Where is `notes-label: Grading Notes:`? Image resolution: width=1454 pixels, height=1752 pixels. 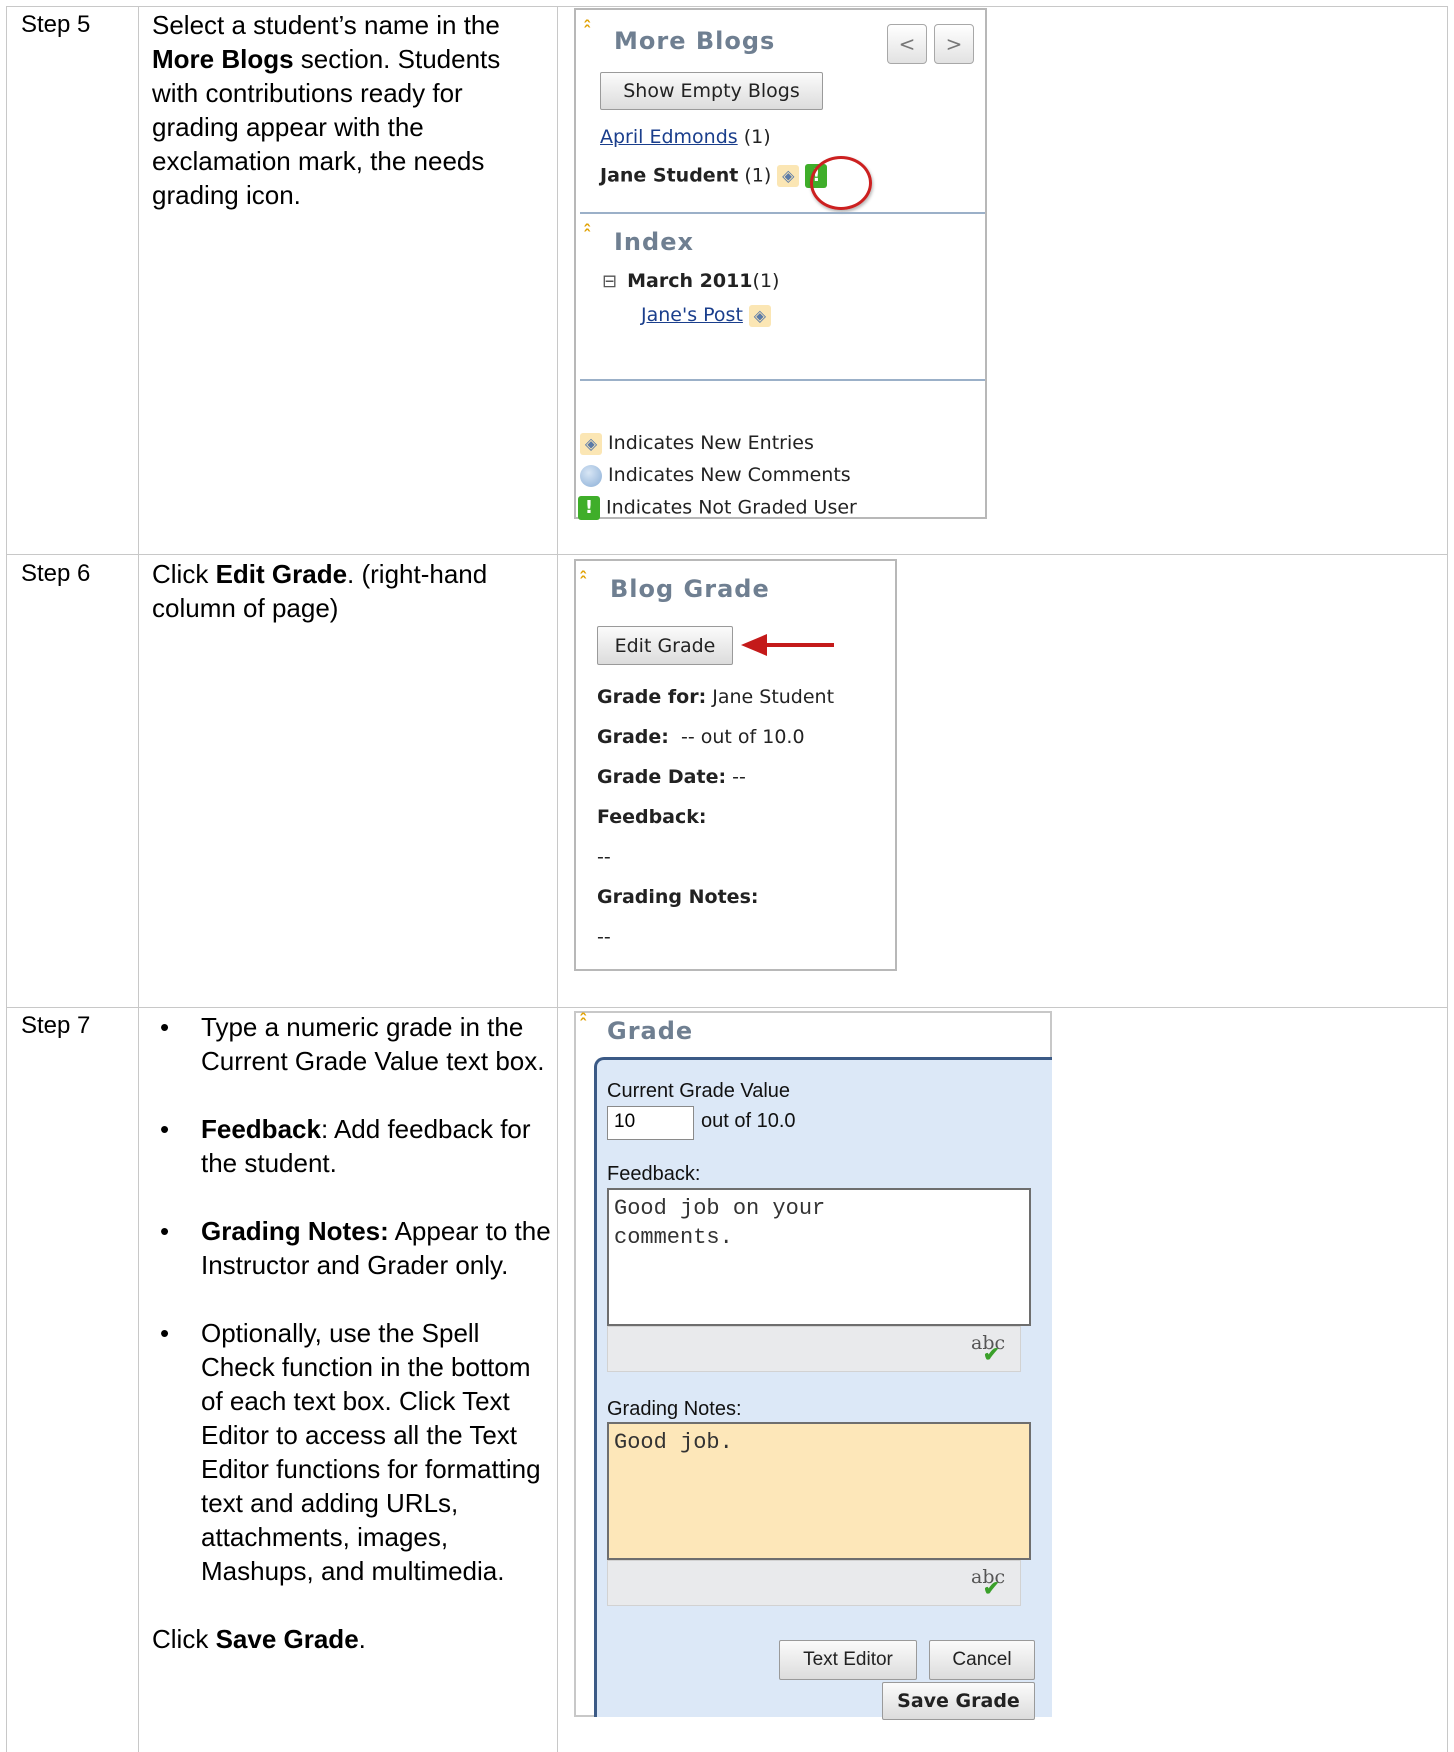 notes-label: Grading Notes: is located at coordinates (677, 897).